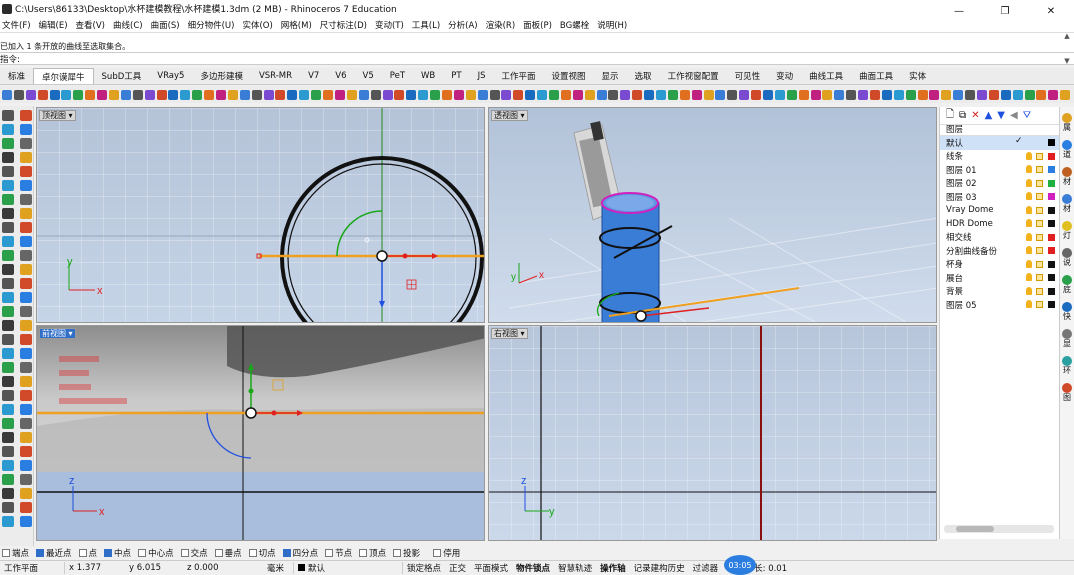  Describe the element at coordinates (999, 211) in the screenshot. I see `layer-row: Vray Dome` at that location.